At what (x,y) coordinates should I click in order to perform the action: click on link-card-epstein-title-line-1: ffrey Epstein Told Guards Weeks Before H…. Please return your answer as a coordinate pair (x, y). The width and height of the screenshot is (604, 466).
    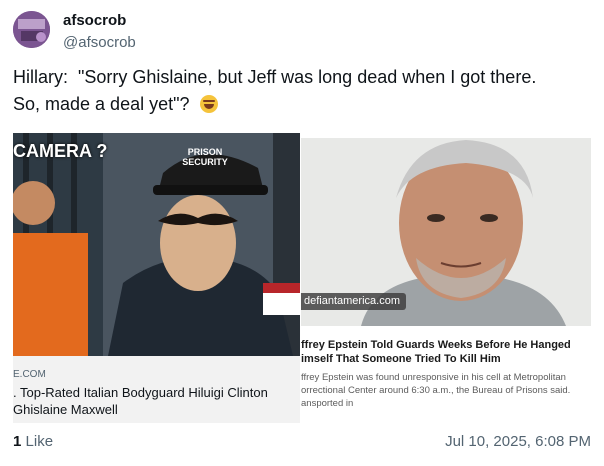
    Looking at the image, I should click on (436, 345).